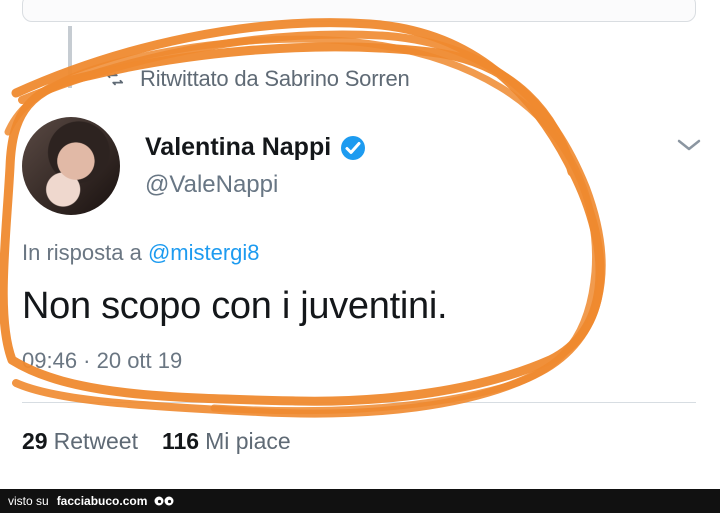 This screenshot has width=720, height=513. What do you see at coordinates (248, 441) in the screenshot?
I see `likes-label: Mi piace` at bounding box center [248, 441].